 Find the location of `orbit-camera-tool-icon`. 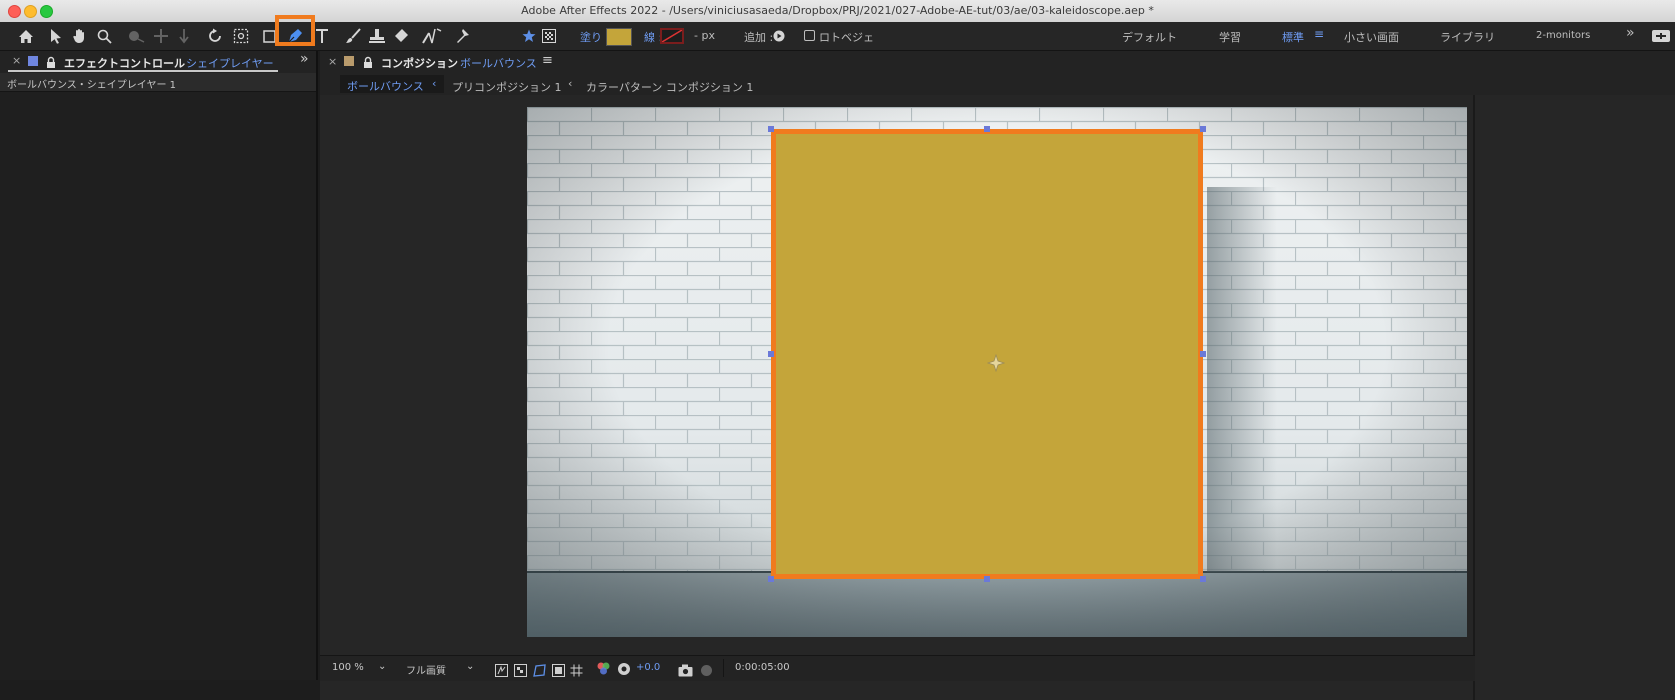

orbit-camera-tool-icon is located at coordinates (136, 36).